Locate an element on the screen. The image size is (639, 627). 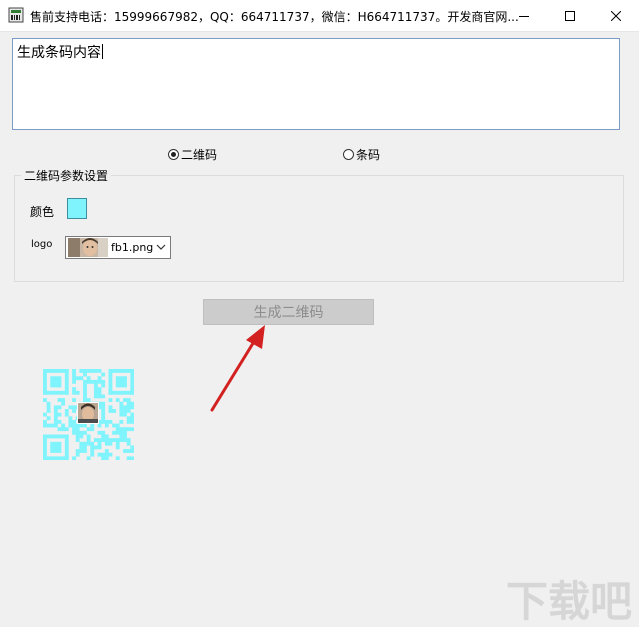
close-icon is located at coordinates (616, 15).